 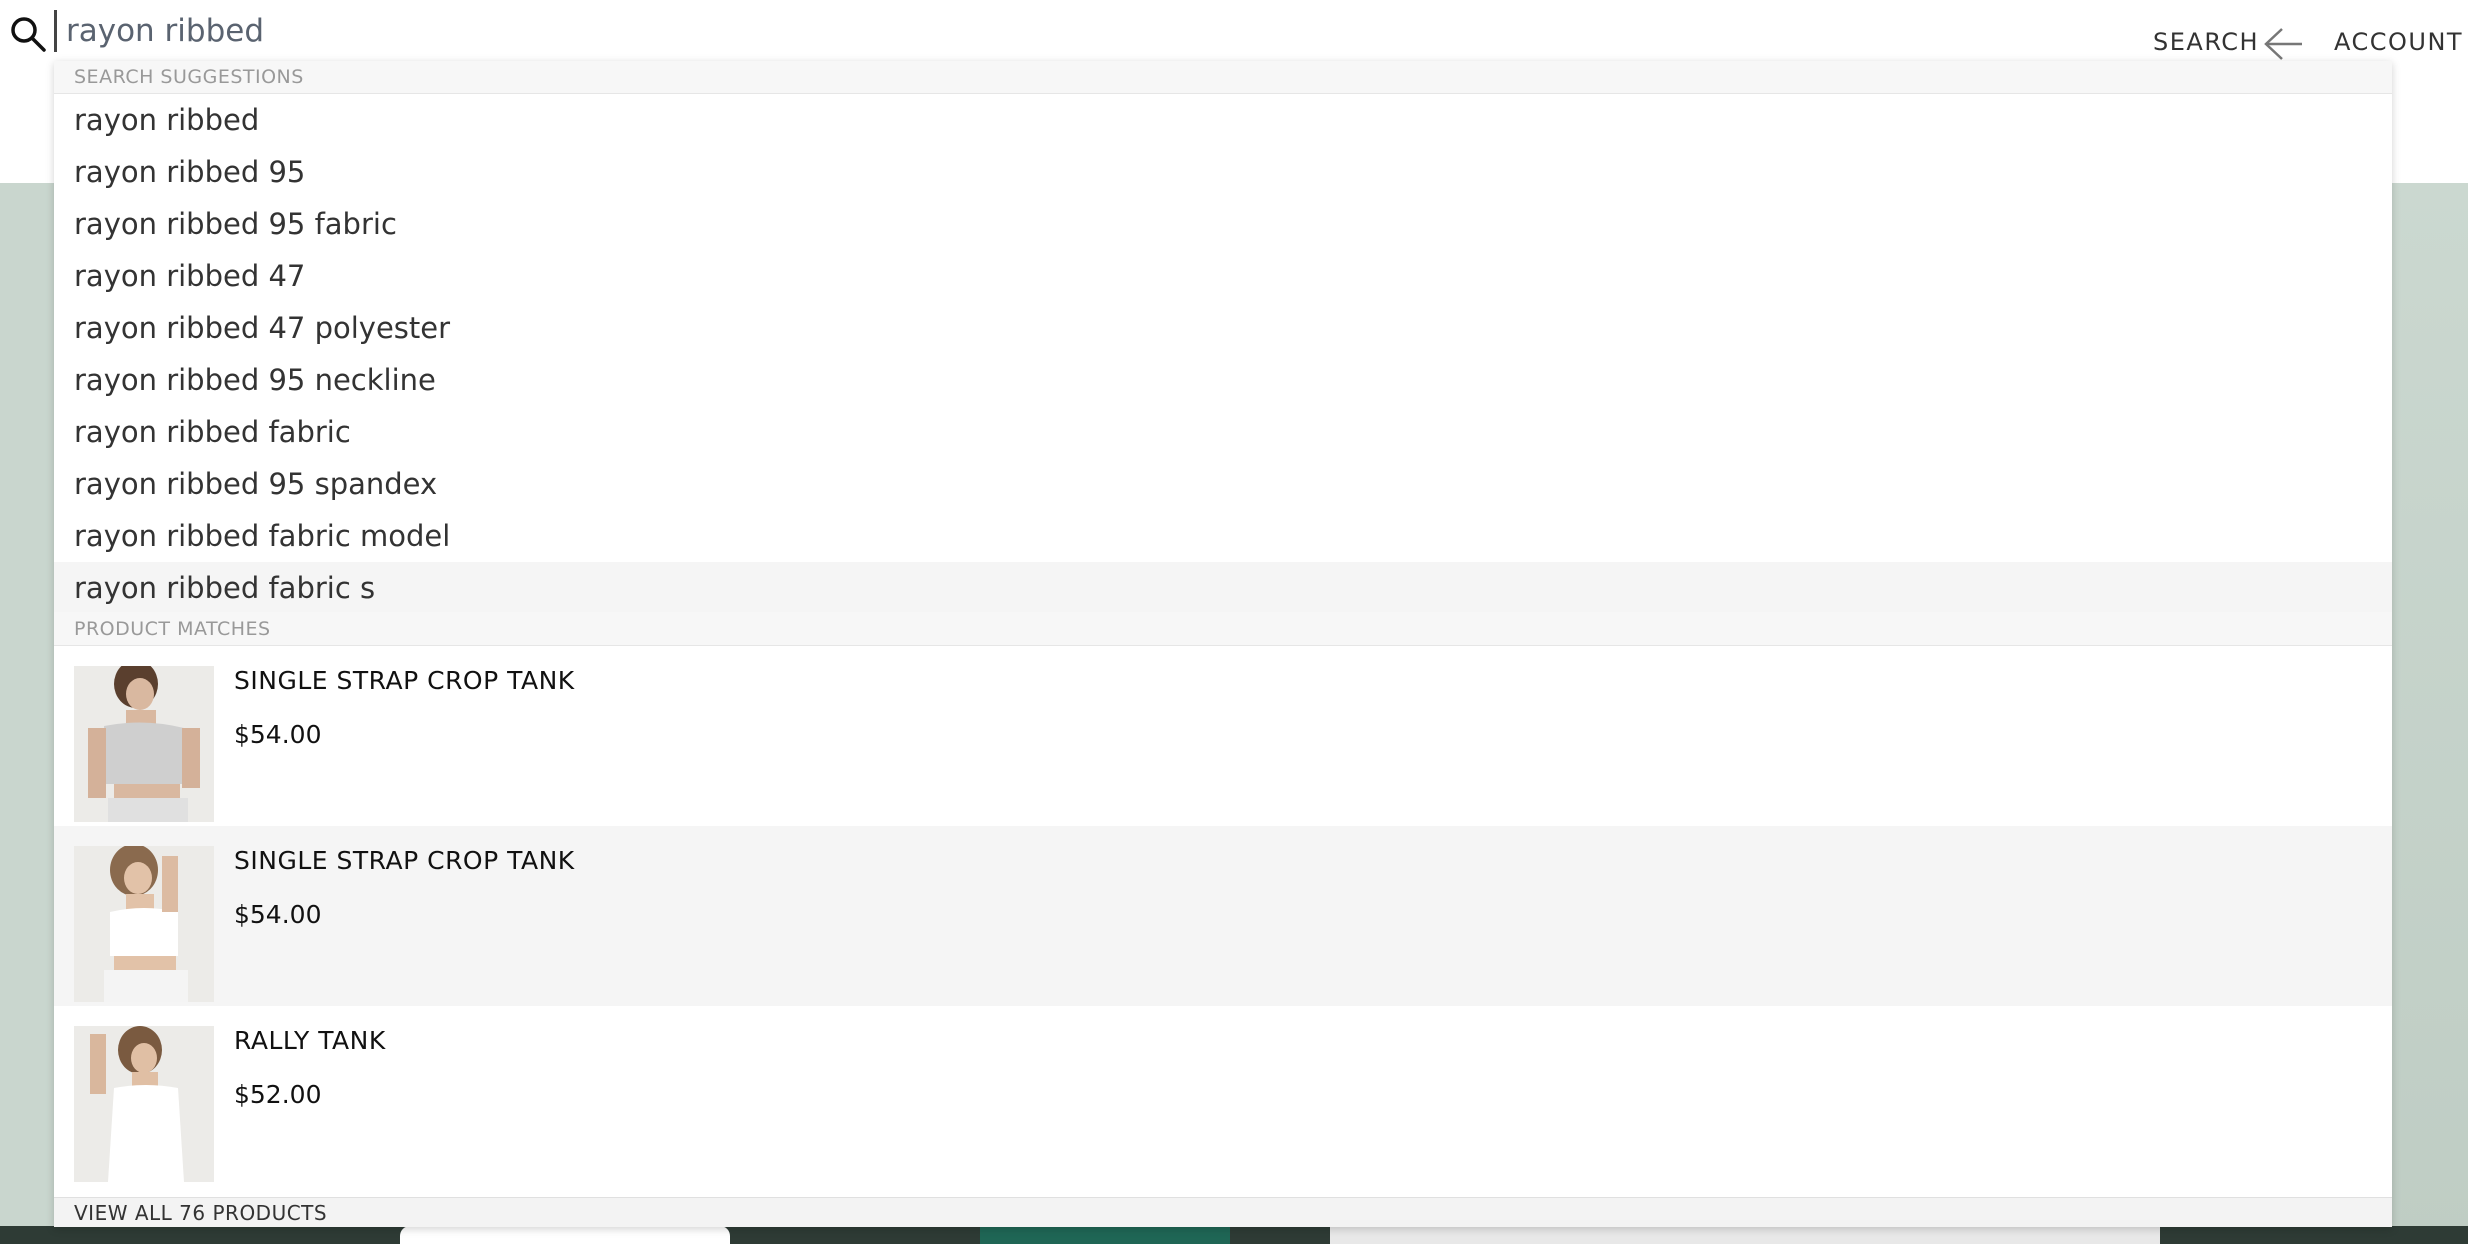 I want to click on product-name: RALLY TANK, so click(x=310, y=1040).